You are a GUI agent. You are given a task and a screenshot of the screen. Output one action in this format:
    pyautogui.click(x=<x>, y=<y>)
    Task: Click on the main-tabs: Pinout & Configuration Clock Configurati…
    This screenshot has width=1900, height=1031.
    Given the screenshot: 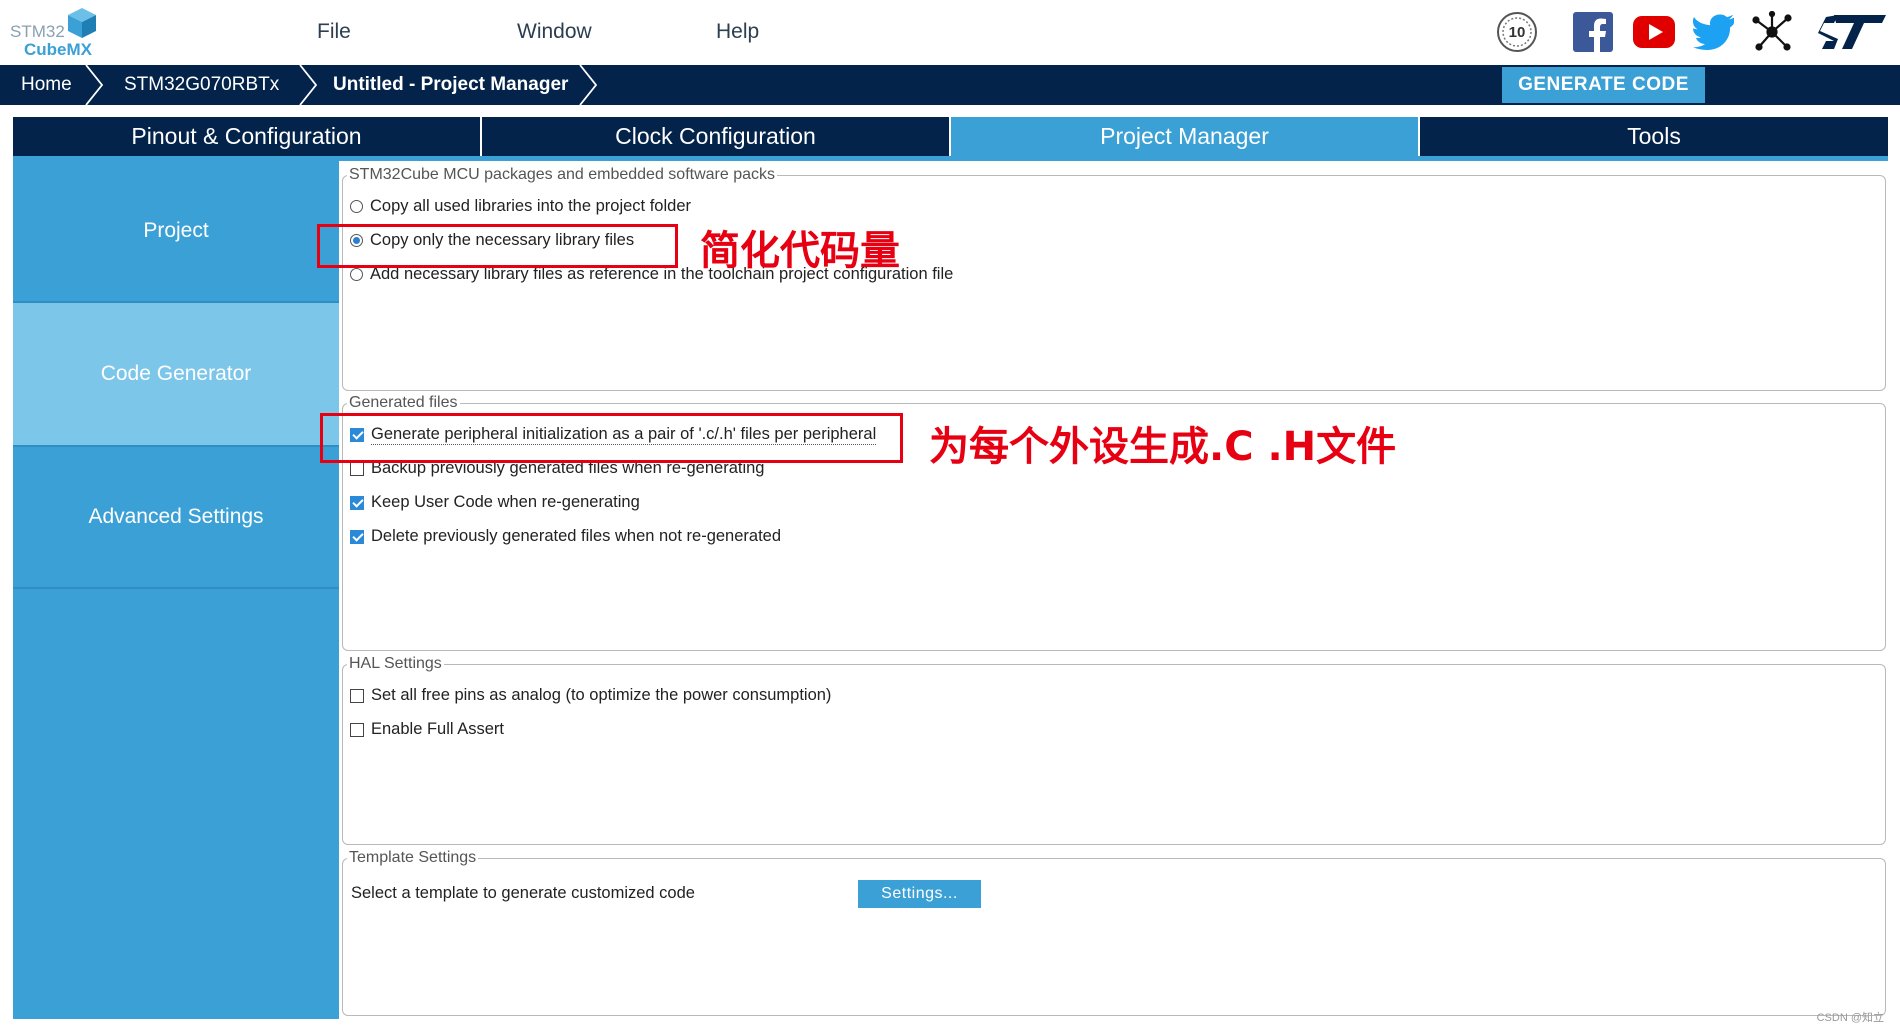 What is the action you would take?
    pyautogui.click(x=950, y=136)
    